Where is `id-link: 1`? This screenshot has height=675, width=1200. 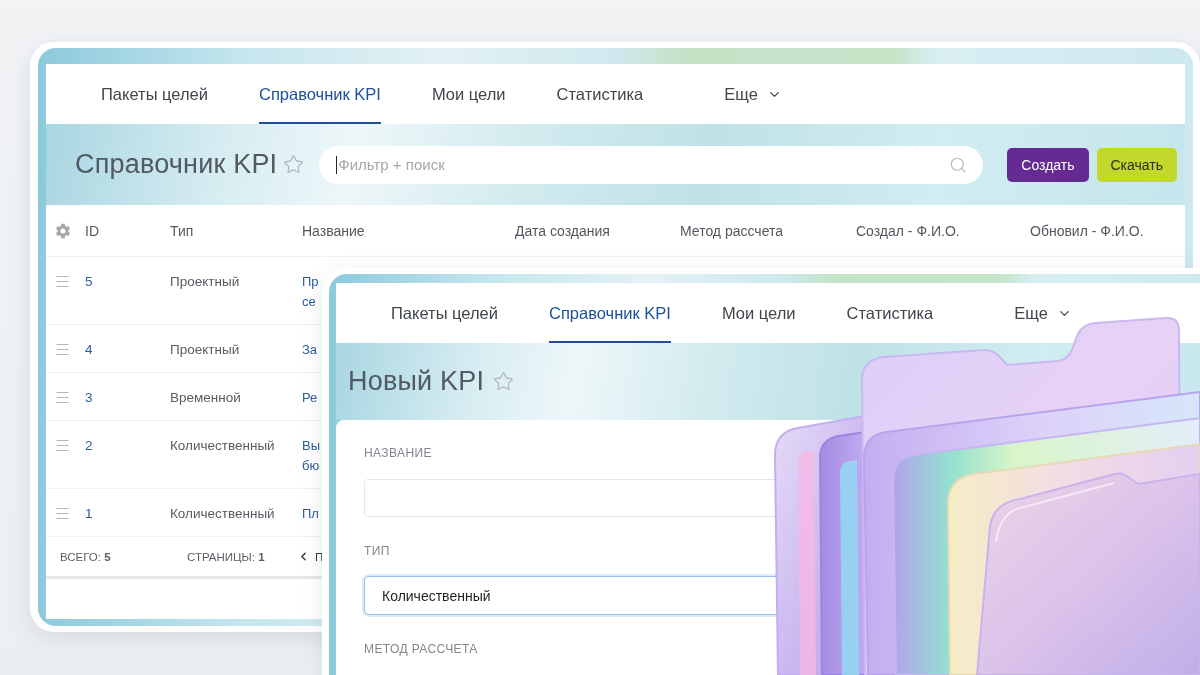
id-link: 1 is located at coordinates (89, 514).